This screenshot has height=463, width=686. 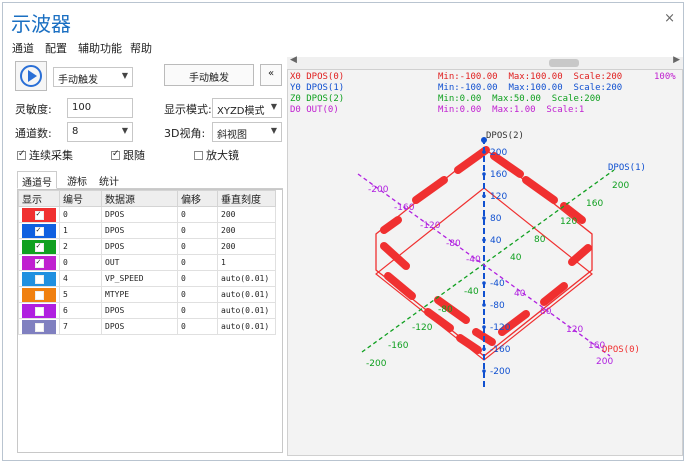 I want to click on channel-id: 2, so click(x=80, y=246).